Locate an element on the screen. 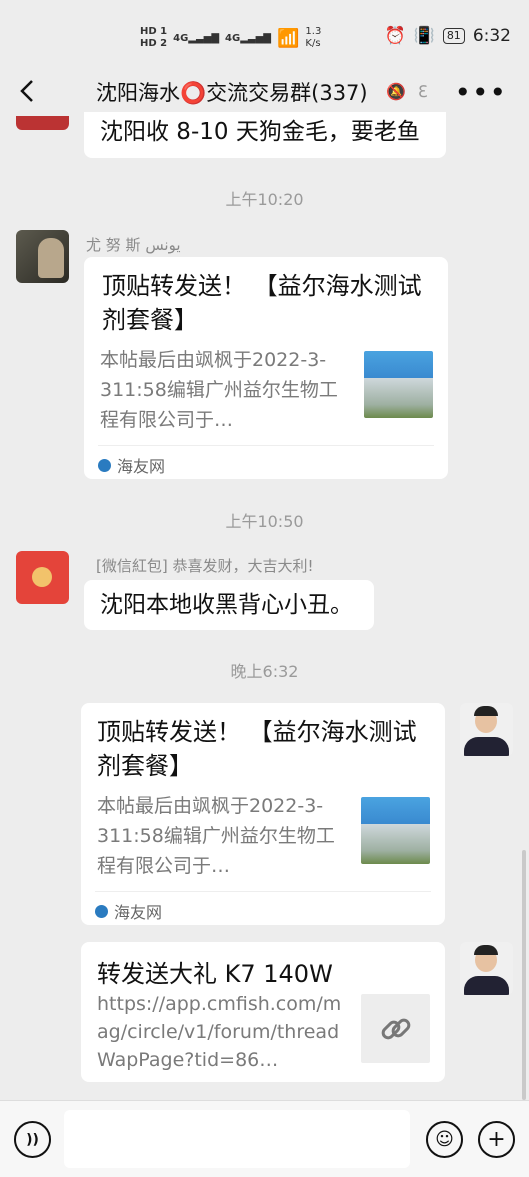  ear-icon: ℇ is located at coordinates (422, 91).